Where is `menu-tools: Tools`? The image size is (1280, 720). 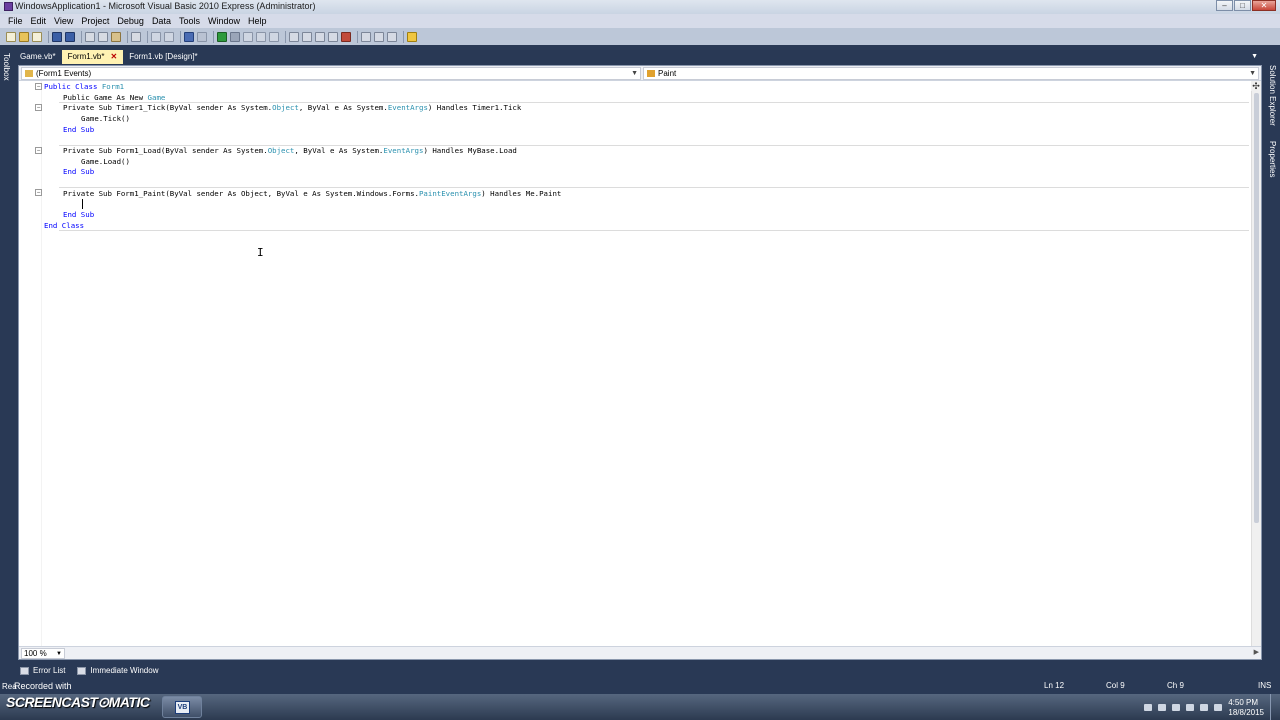 menu-tools: Tools is located at coordinates (189, 21).